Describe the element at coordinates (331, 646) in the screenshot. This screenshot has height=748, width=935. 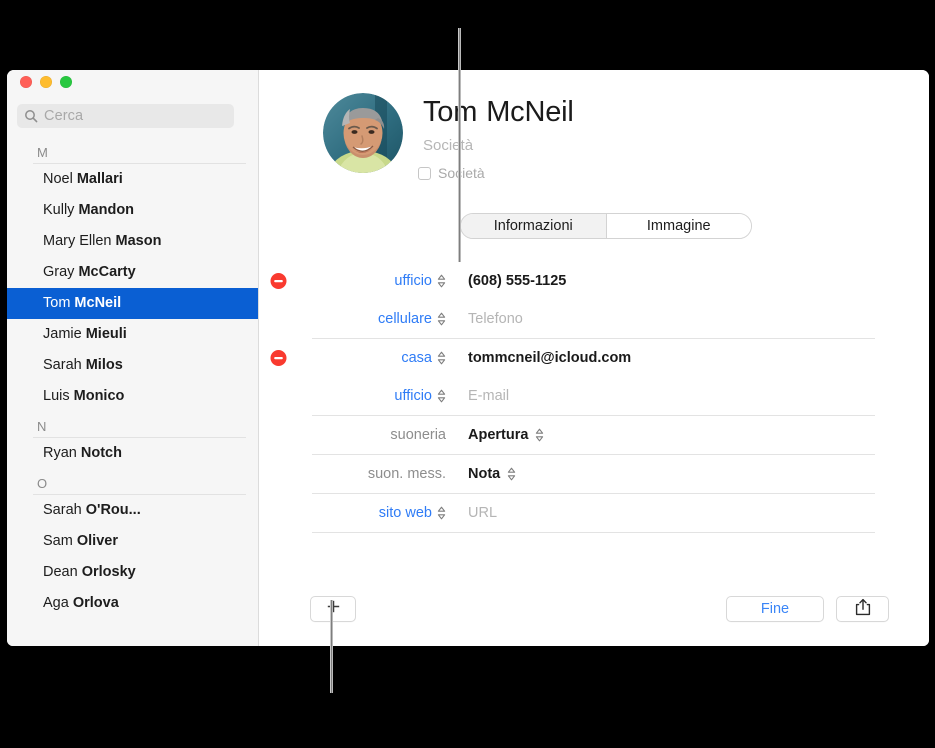
I see `callout-line-bottom` at that location.